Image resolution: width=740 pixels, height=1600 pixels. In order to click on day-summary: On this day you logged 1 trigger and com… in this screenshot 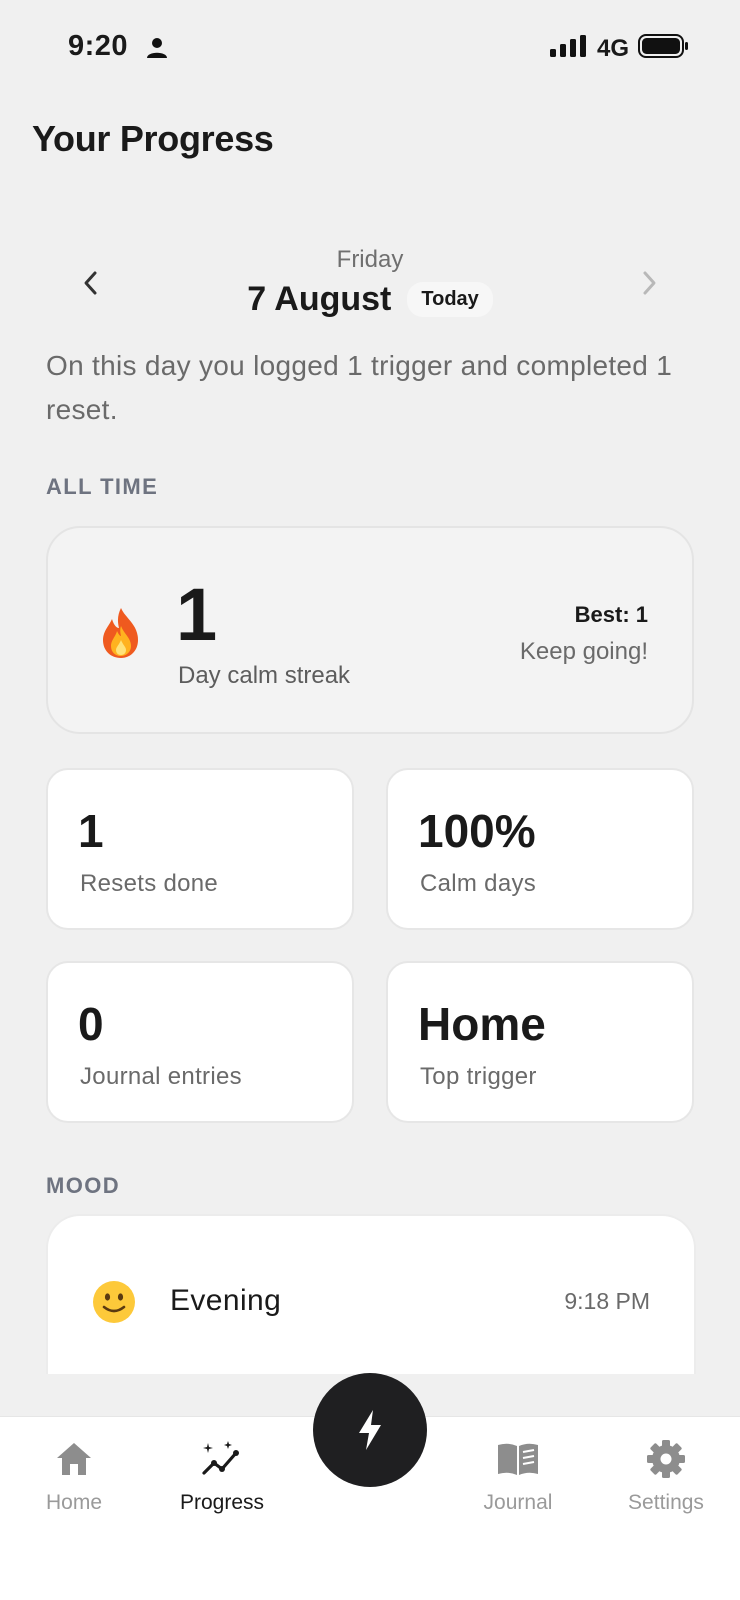, I will do `click(359, 387)`.